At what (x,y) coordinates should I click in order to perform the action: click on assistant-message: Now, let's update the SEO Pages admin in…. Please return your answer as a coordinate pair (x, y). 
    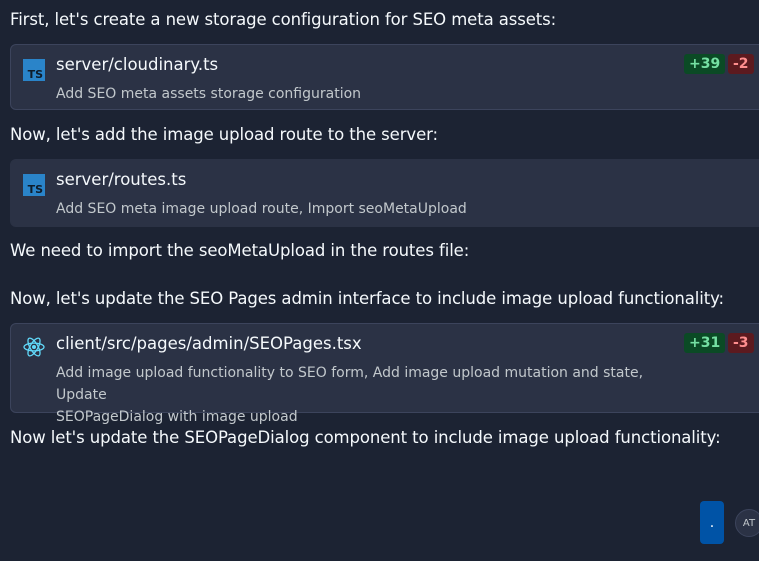
    Looking at the image, I should click on (367, 298).